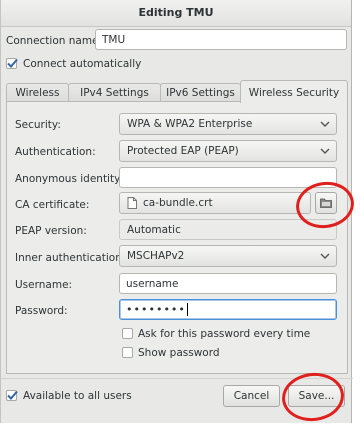  What do you see at coordinates (187, 309) in the screenshot?
I see `text-cursor` at bounding box center [187, 309].